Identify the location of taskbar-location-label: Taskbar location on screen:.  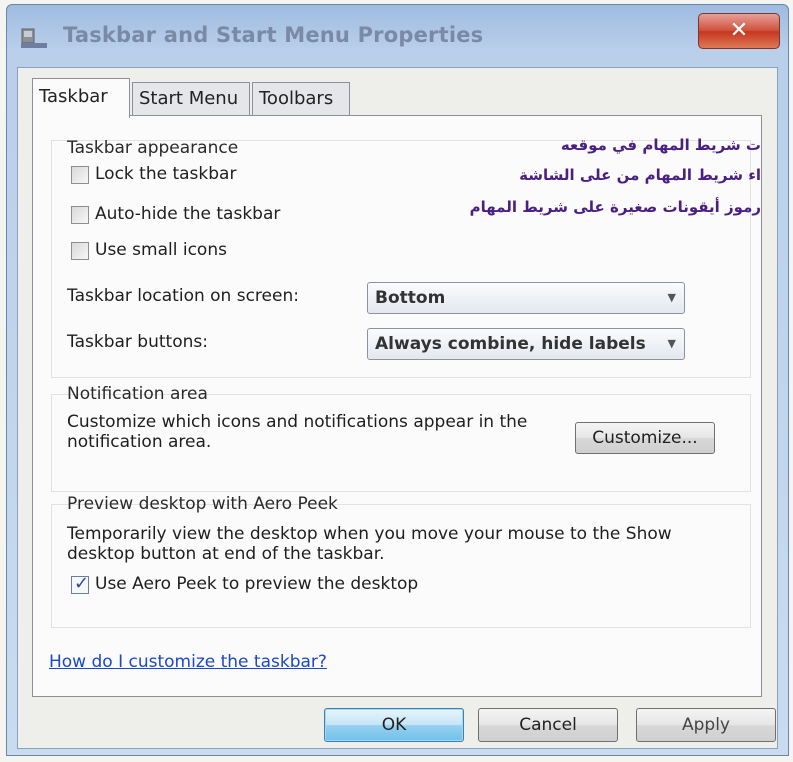
(183, 296).